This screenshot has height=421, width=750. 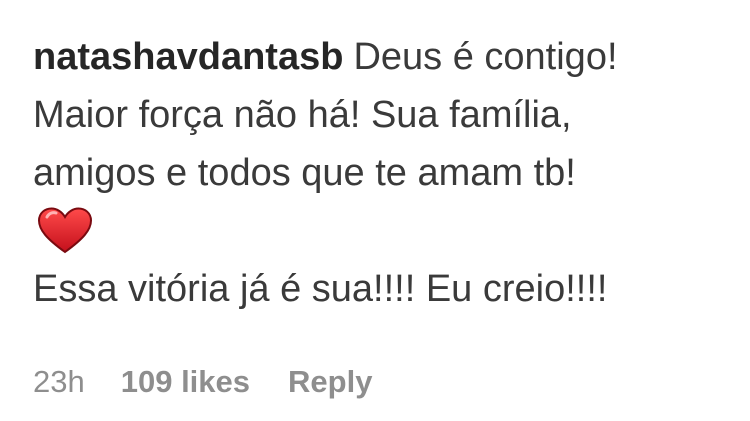 I want to click on comment-line-1: natashavdantasb Deus é contigo!, so click(x=383, y=57).